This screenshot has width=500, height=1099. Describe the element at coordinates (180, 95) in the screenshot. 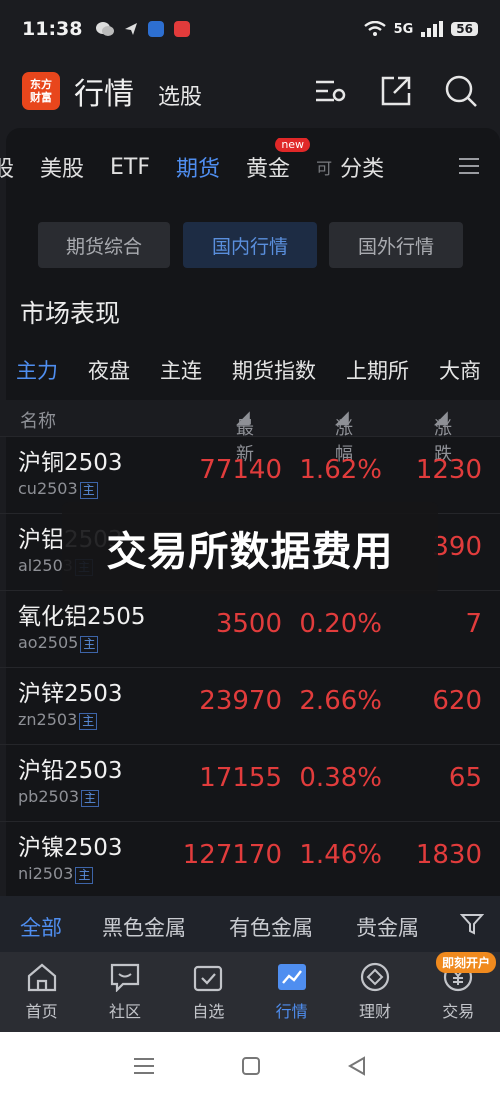

I see `stock-picker-link: 选股` at that location.